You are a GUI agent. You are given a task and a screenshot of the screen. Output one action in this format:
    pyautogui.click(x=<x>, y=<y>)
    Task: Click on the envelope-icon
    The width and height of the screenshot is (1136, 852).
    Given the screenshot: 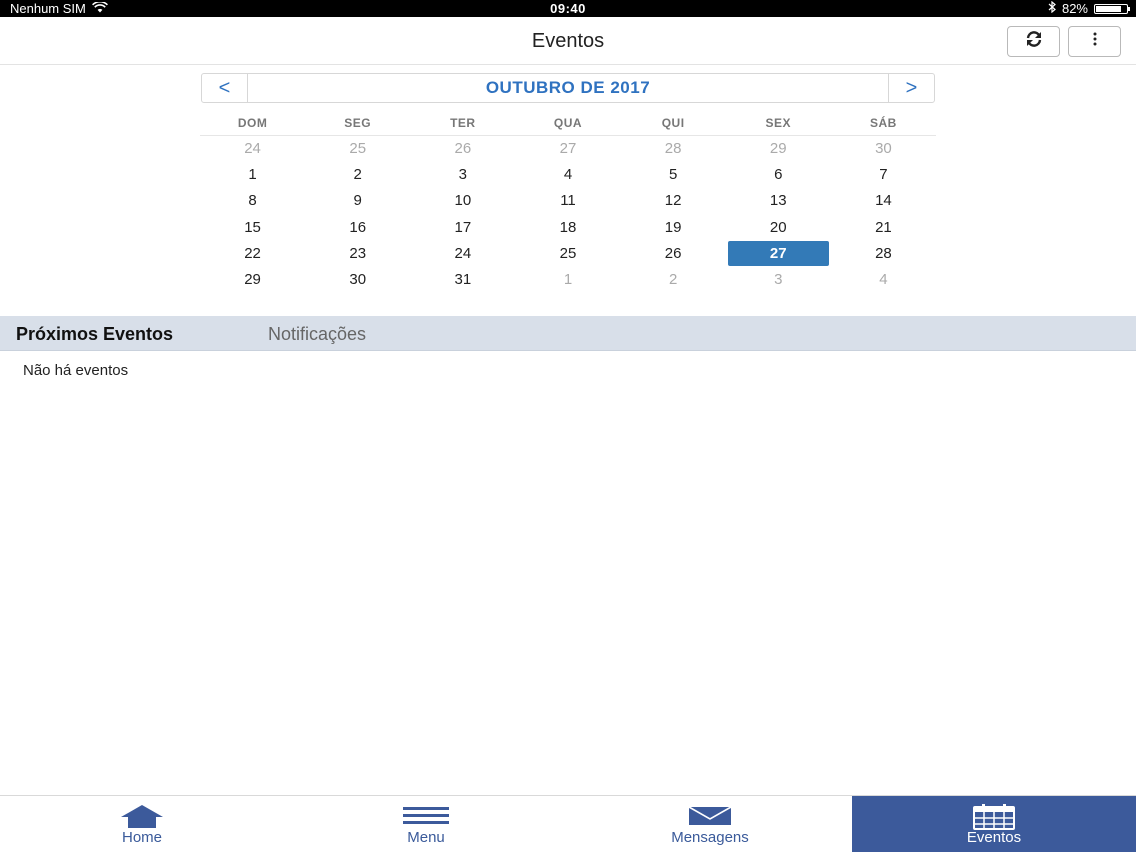 What is the action you would take?
    pyautogui.click(x=710, y=817)
    